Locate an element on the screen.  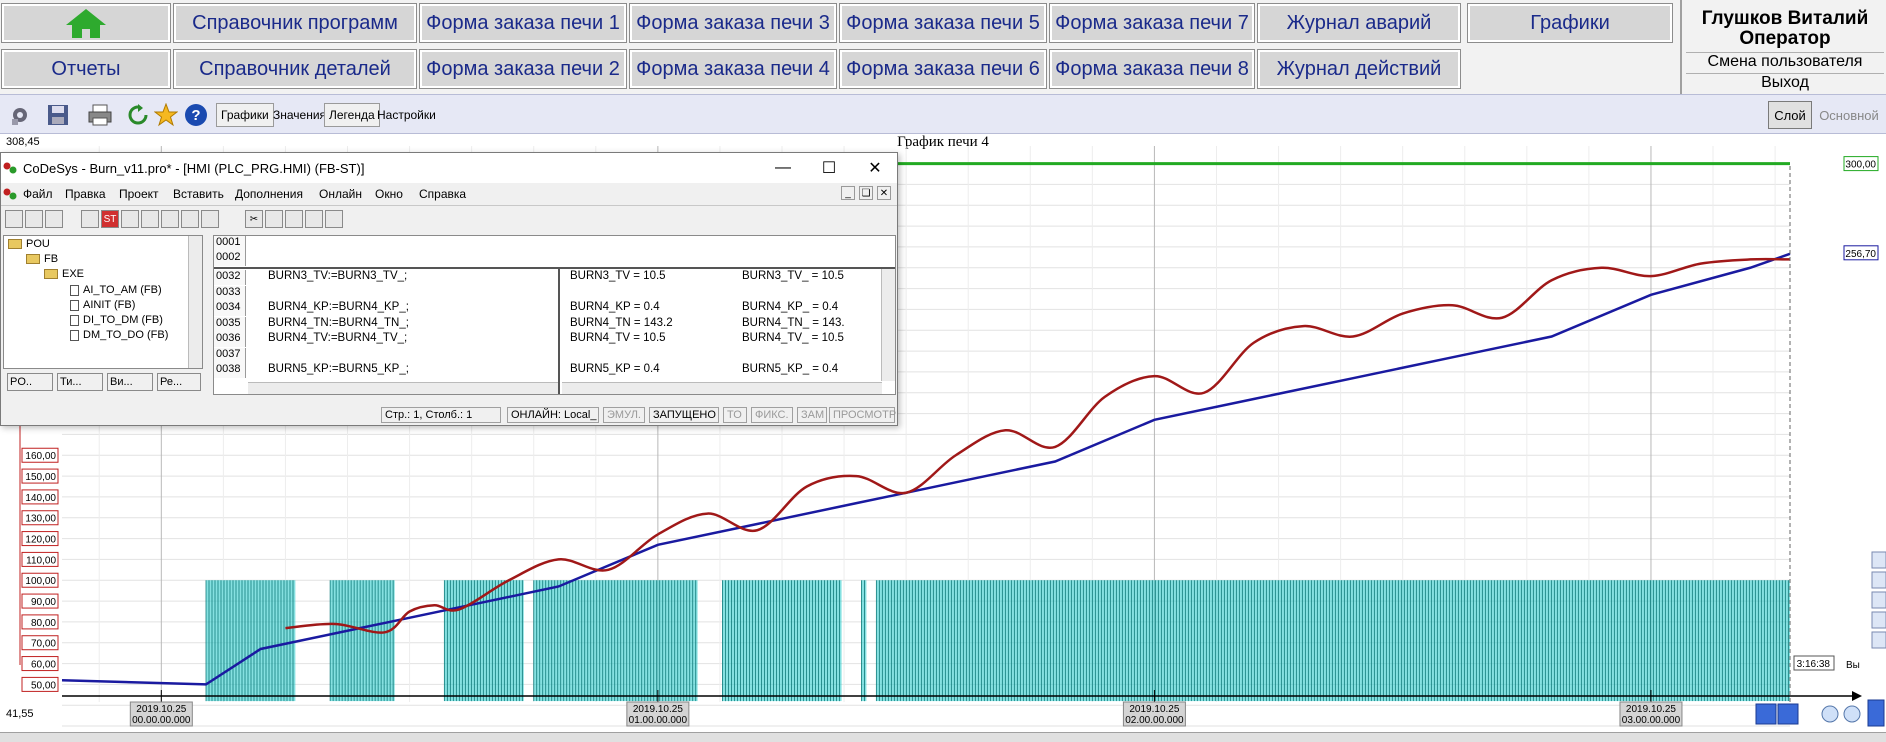
code-divider is located at coordinates (559, 331).